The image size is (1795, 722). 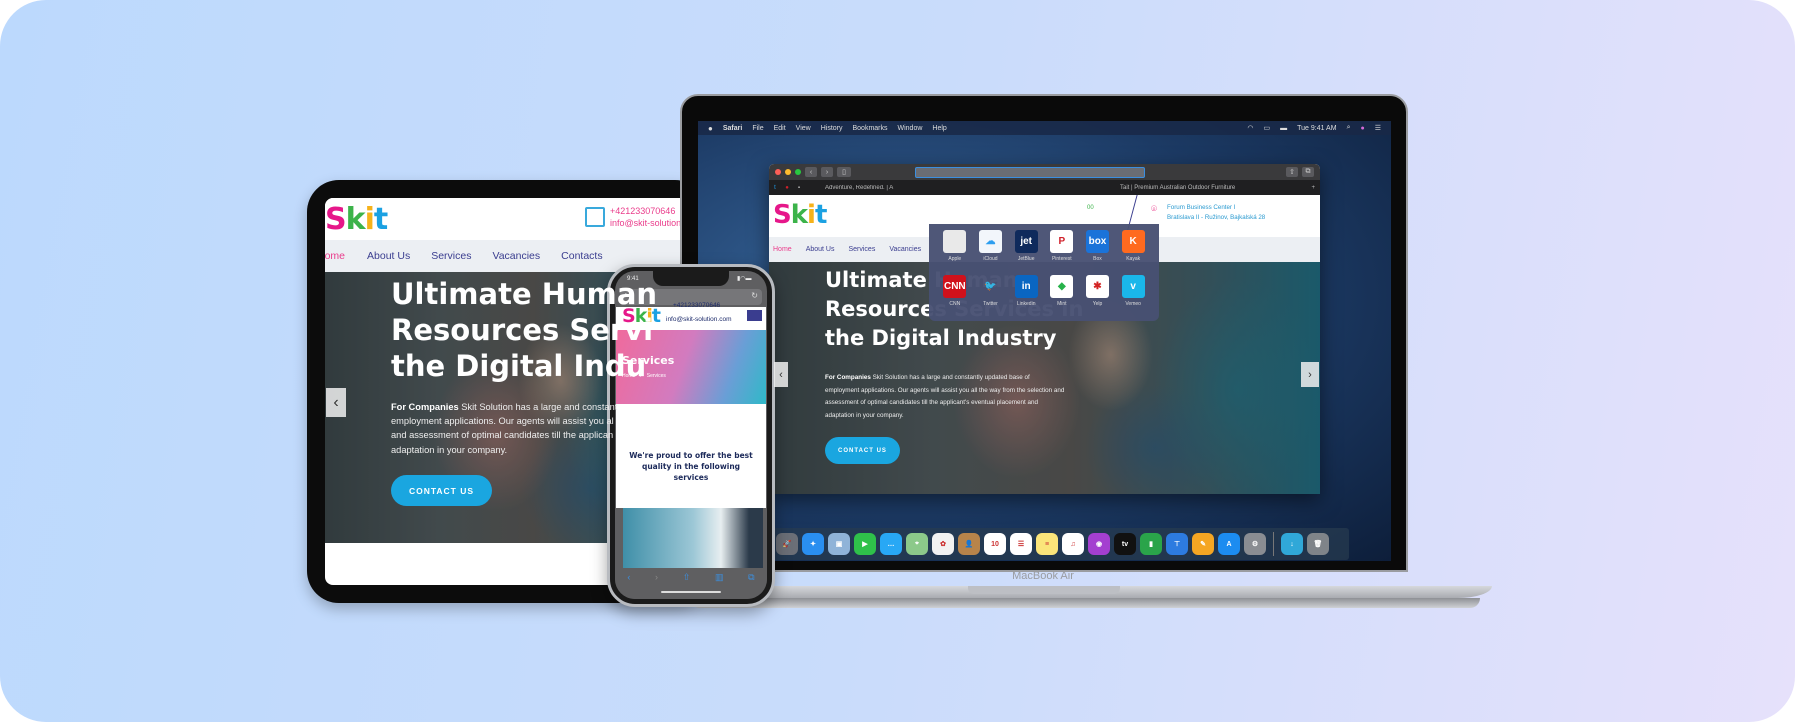 I want to click on favorite-jetblue: jet JetBlue, so click(x=1026, y=250).